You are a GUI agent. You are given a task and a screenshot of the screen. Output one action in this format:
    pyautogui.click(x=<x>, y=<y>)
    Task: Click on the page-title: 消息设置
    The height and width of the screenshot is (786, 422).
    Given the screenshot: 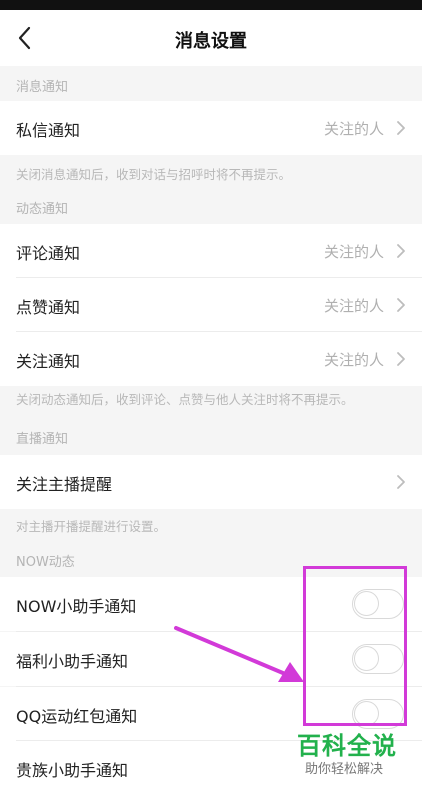 What is the action you would take?
    pyautogui.click(x=211, y=41)
    